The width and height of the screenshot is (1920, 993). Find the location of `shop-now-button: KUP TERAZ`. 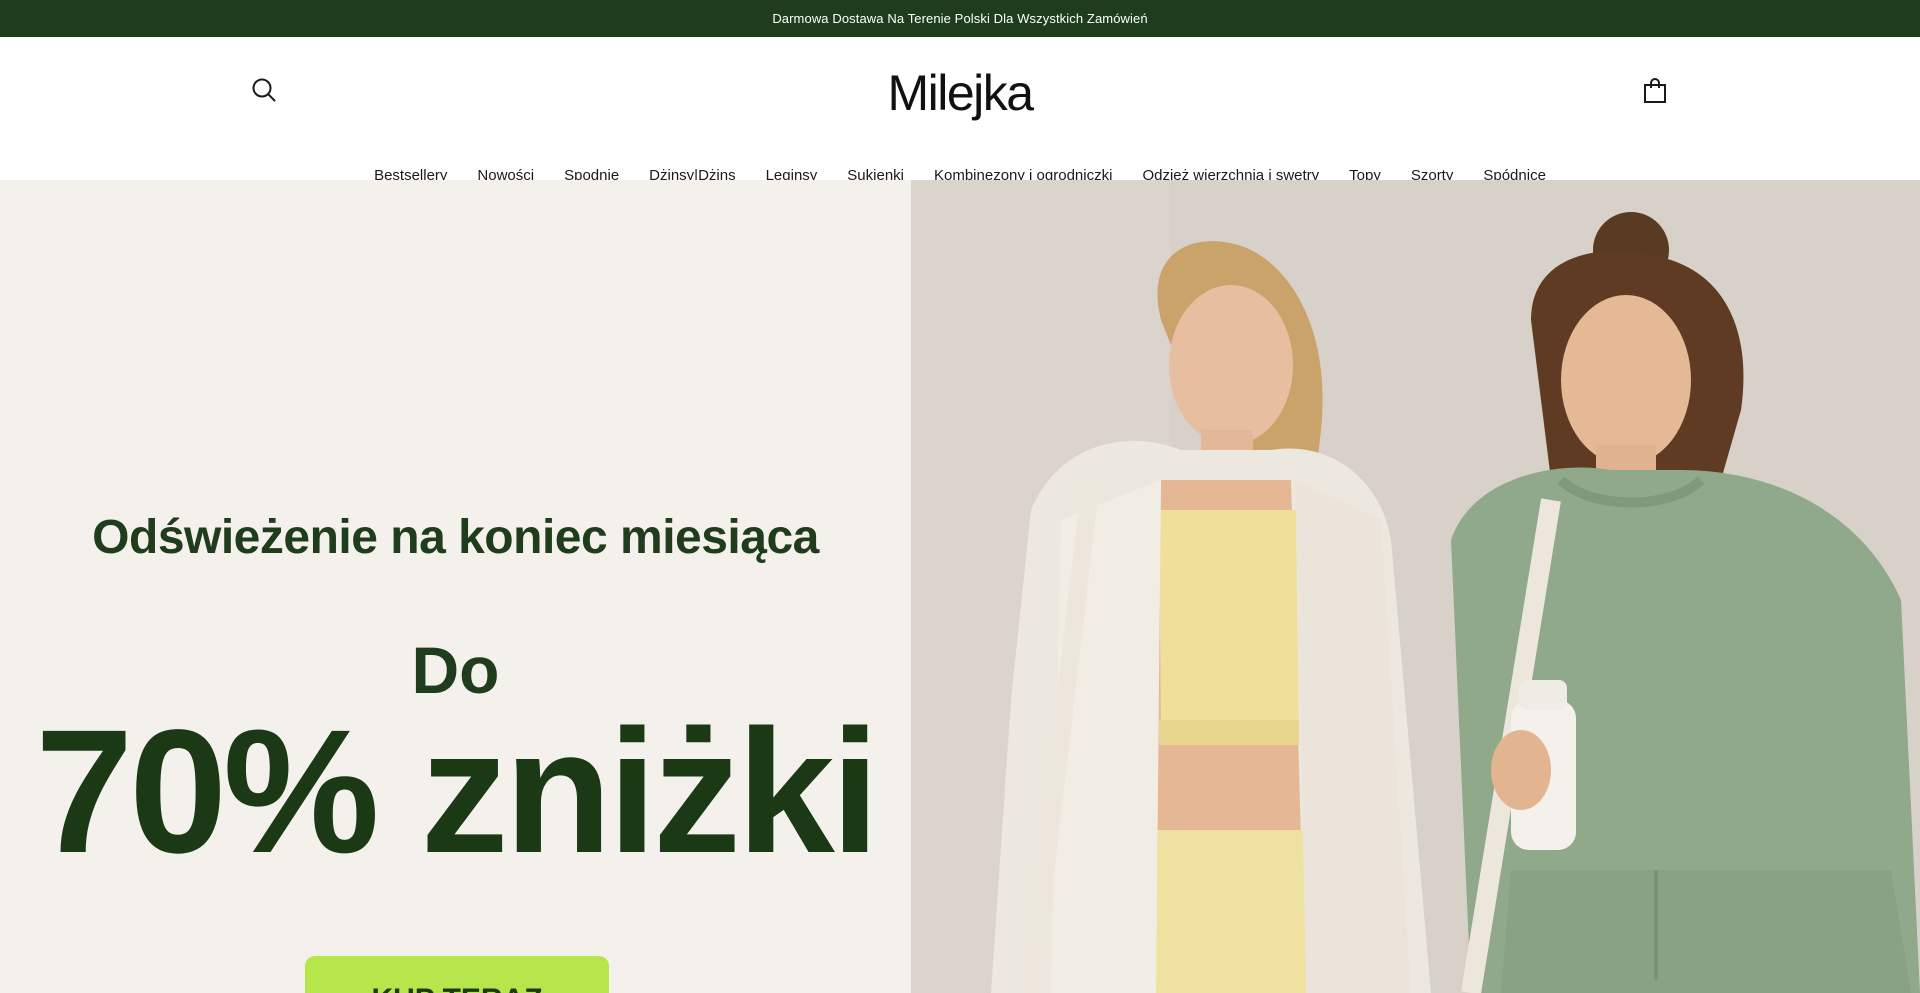

shop-now-button: KUP TERAZ is located at coordinates (457, 974).